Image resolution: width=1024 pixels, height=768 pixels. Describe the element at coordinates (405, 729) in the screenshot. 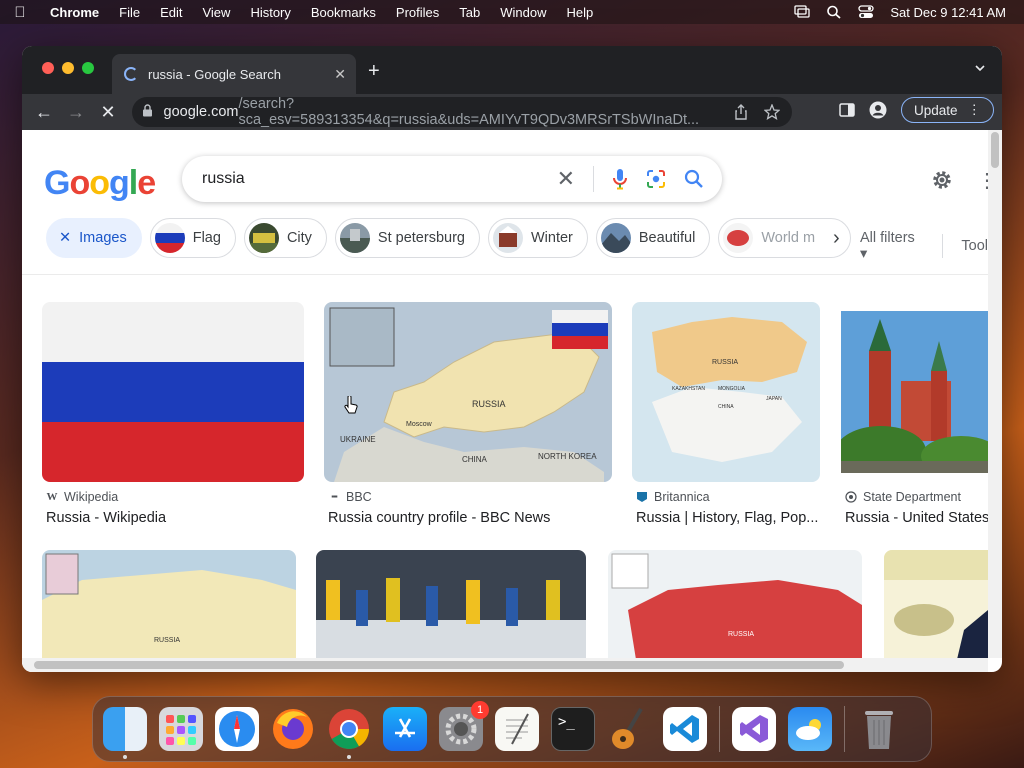

I see `app-store-icon` at that location.